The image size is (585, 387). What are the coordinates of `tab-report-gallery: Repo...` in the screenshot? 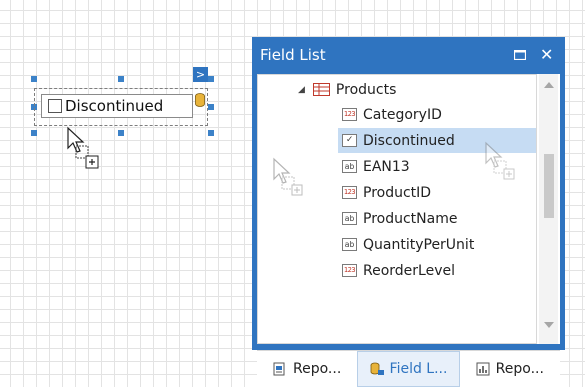 It's located at (510, 369).